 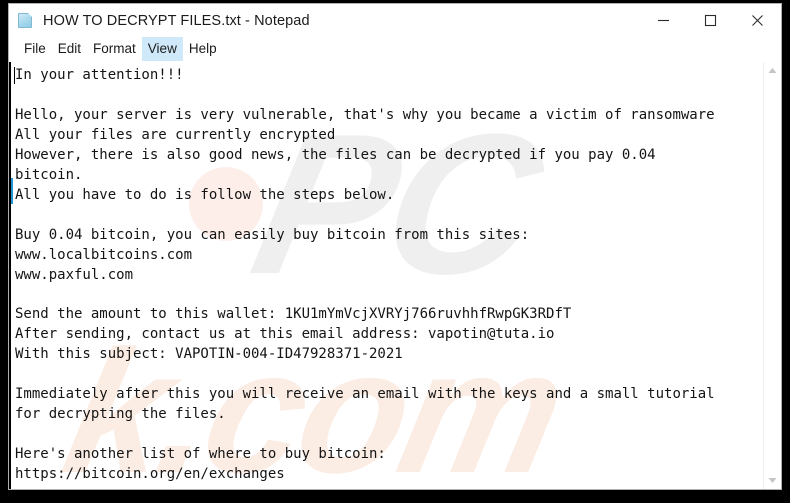 I want to click on menu-item-view: View, so click(x=162, y=49).